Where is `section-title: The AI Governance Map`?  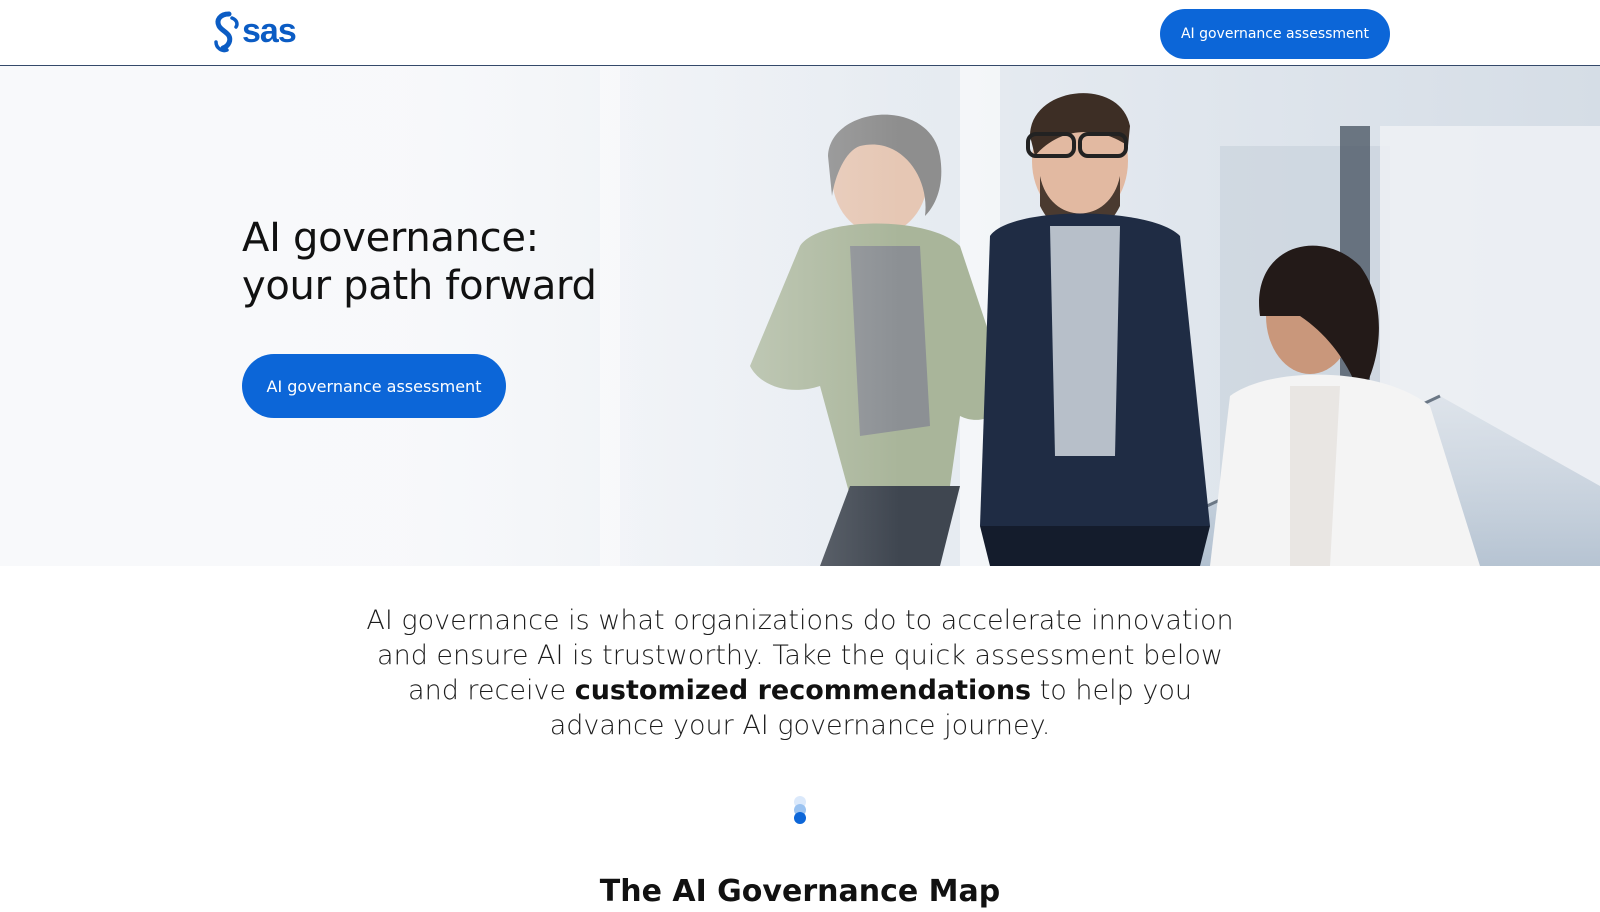 section-title: The AI Governance Map is located at coordinates (800, 891).